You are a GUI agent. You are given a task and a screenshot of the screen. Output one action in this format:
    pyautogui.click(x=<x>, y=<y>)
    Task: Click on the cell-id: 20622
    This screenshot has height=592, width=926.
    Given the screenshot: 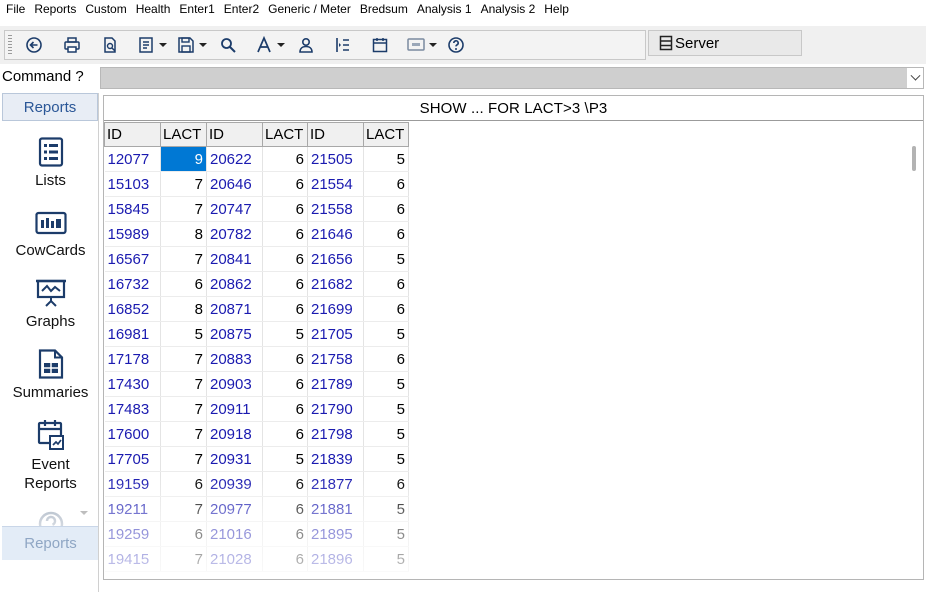 What is the action you would take?
    pyautogui.click(x=234, y=159)
    